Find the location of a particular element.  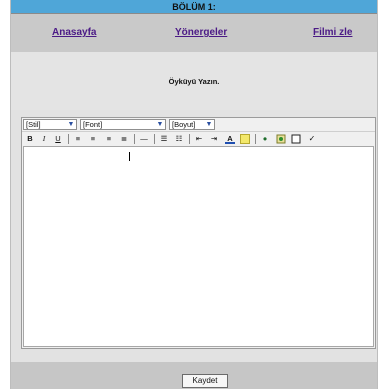

italic-icon: I is located at coordinates (44, 139).